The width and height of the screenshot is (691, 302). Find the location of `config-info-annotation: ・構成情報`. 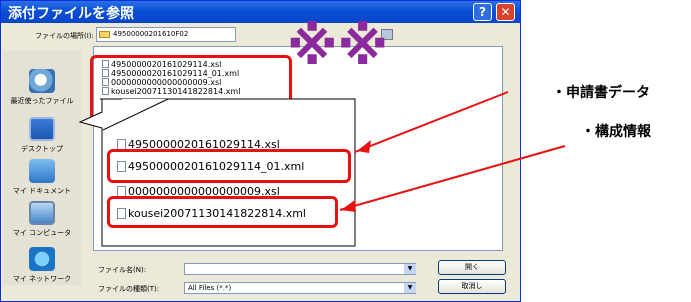

config-info-annotation: ・構成情報 is located at coordinates (616, 132).